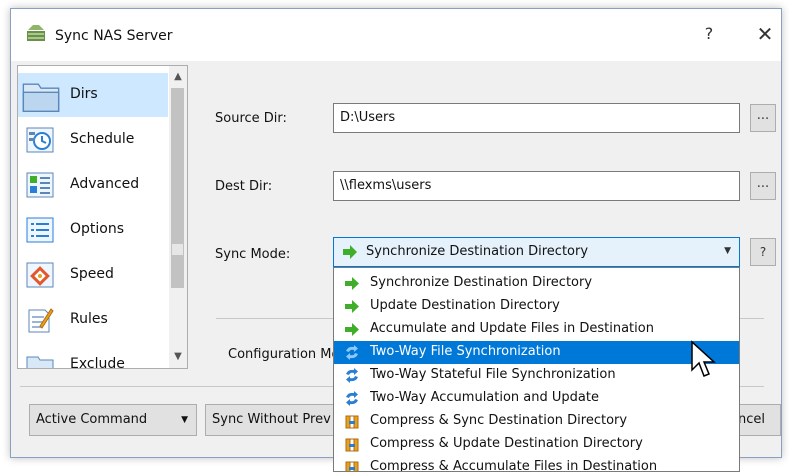  I want to click on dropdown-option: Update Destination Directory, so click(536, 306).